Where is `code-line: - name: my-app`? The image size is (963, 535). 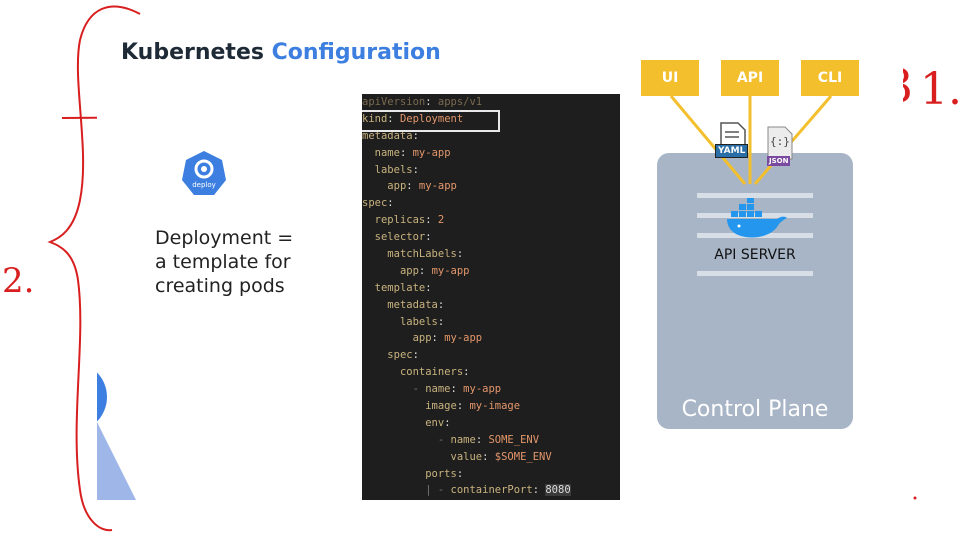 code-line: - name: my-app is located at coordinates (491, 389).